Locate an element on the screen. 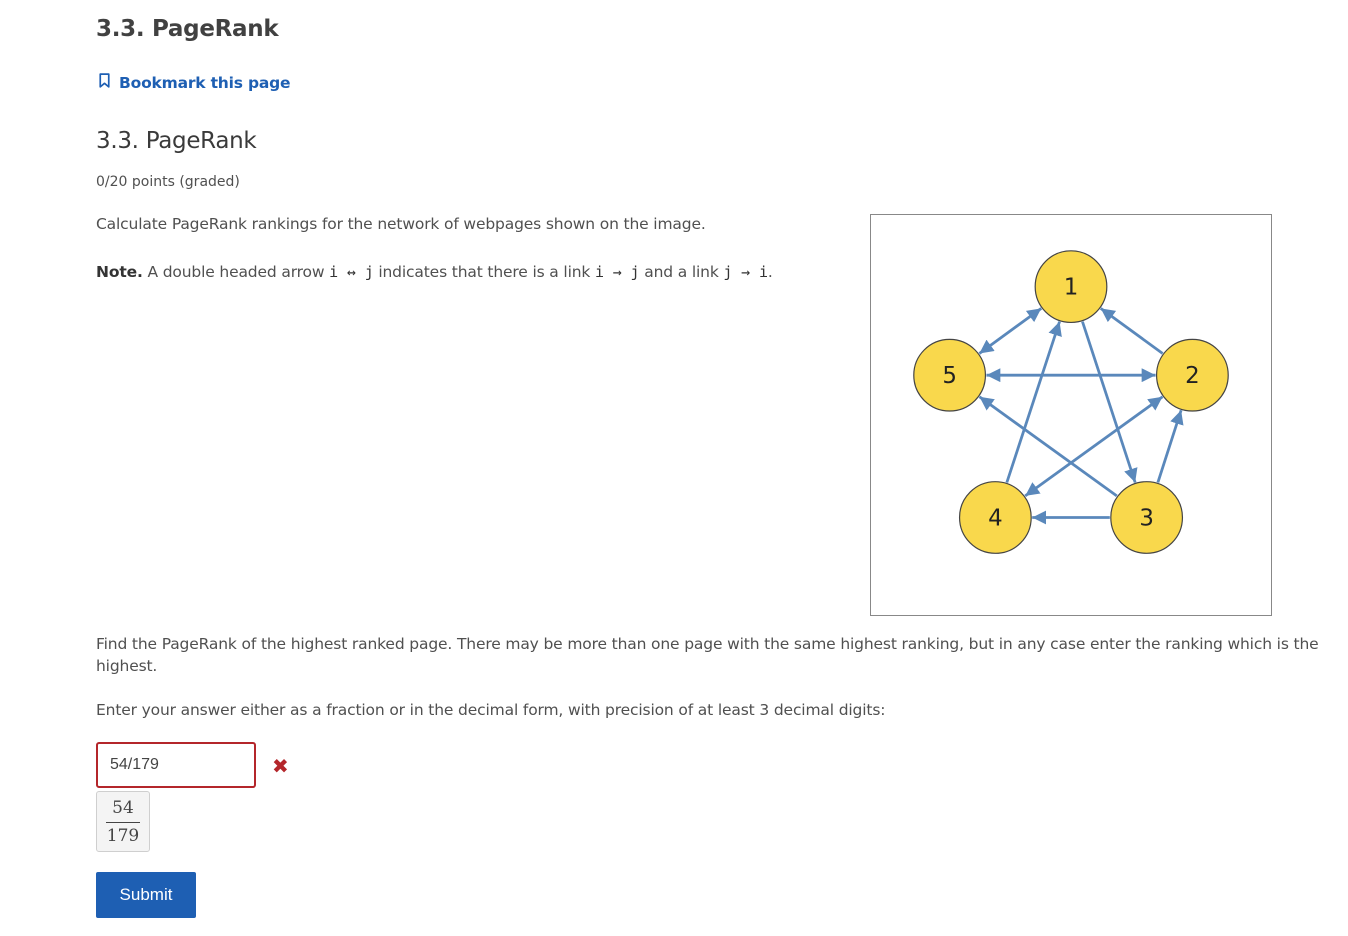 The height and width of the screenshot is (936, 1348). edge-1-5-bidirectional is located at coordinates (1010, 331).